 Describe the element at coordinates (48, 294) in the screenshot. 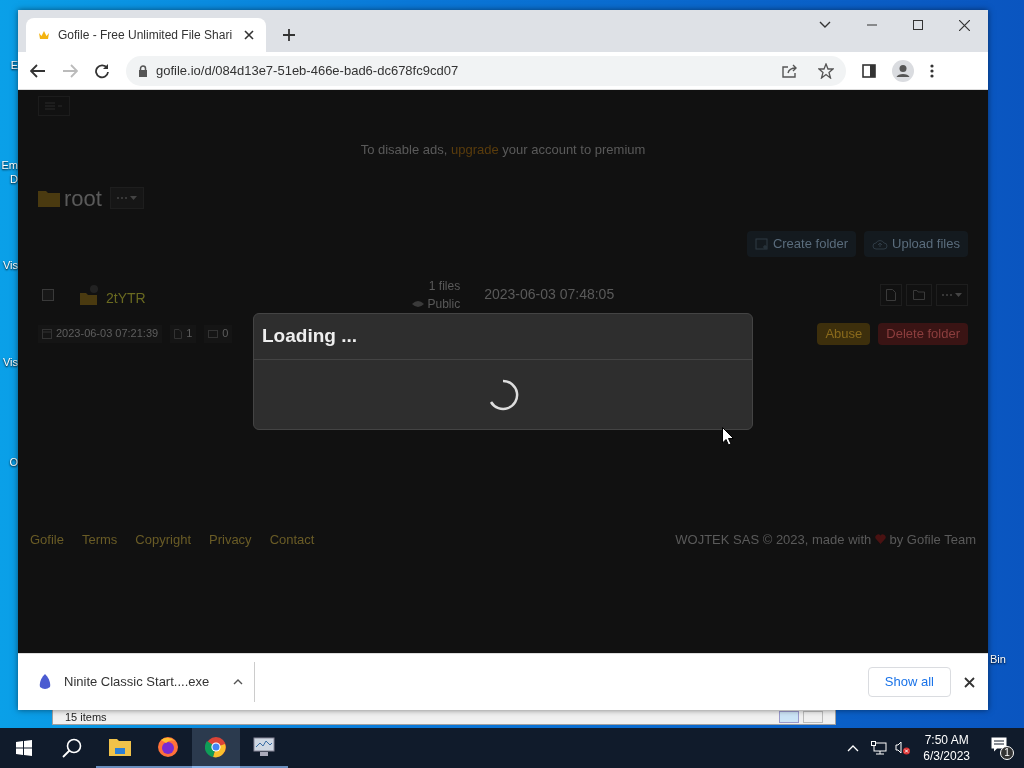

I see `row-checkbox` at that location.